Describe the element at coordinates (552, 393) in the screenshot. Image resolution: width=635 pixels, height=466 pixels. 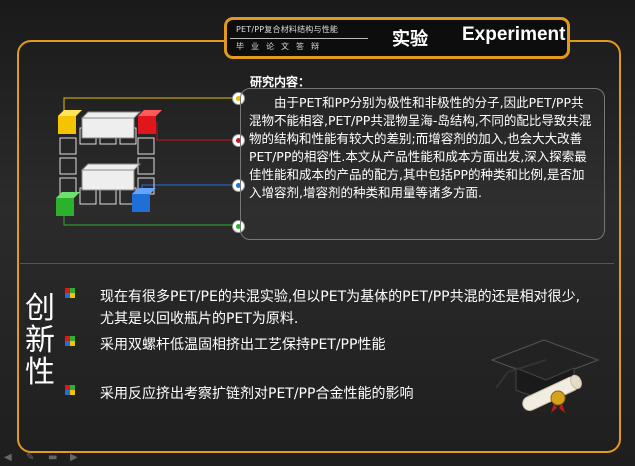
I see `diploma-icon` at that location.